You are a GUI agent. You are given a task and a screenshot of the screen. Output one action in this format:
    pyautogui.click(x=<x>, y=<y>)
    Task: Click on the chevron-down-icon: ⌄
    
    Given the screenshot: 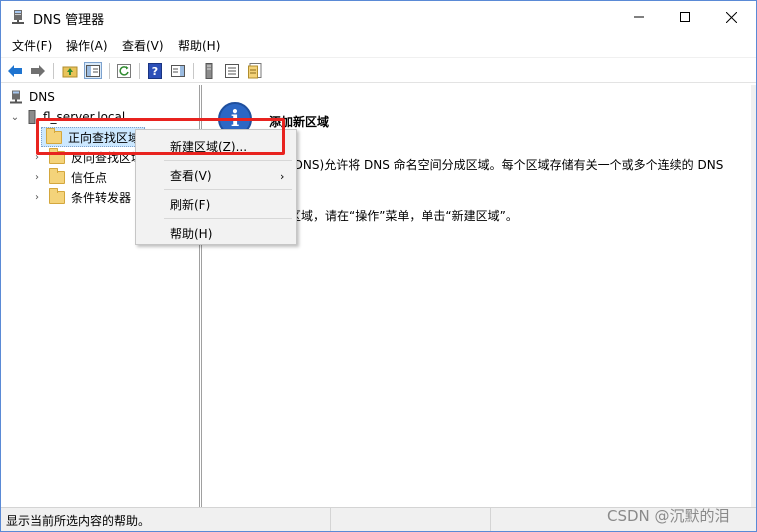 What is the action you would take?
    pyautogui.click(x=15, y=117)
    